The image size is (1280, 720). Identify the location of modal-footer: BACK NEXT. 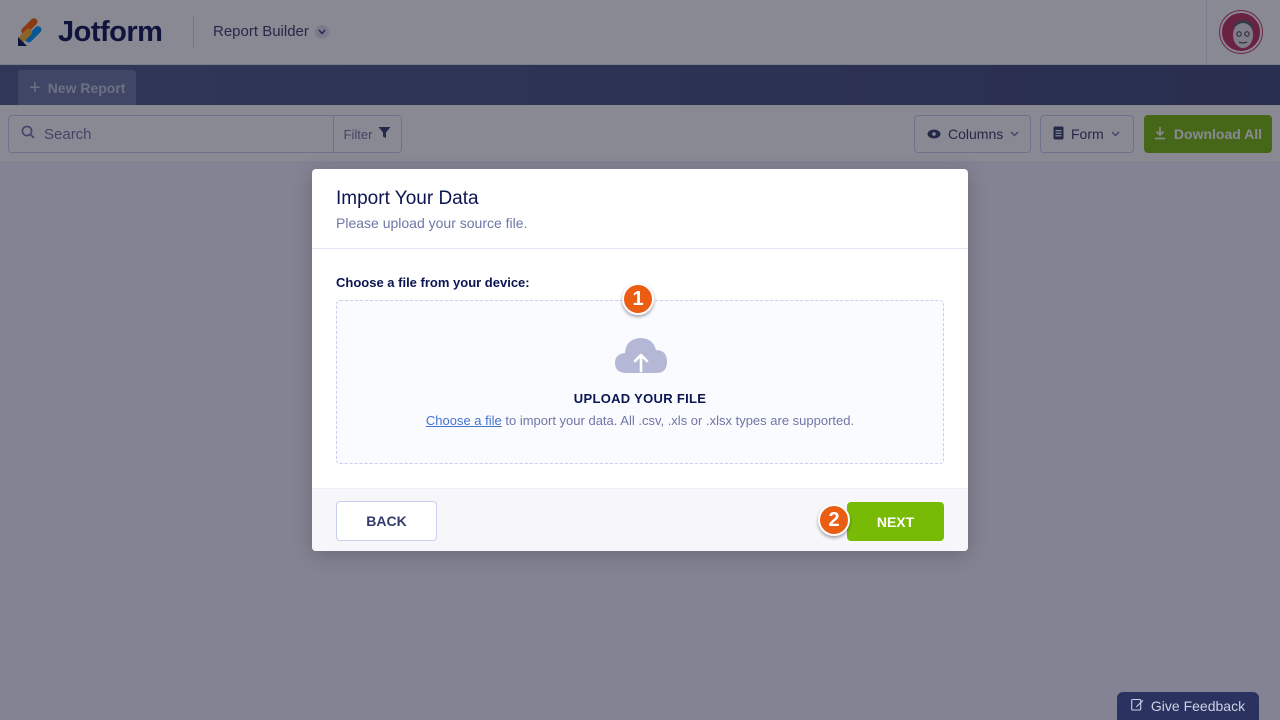
(640, 519).